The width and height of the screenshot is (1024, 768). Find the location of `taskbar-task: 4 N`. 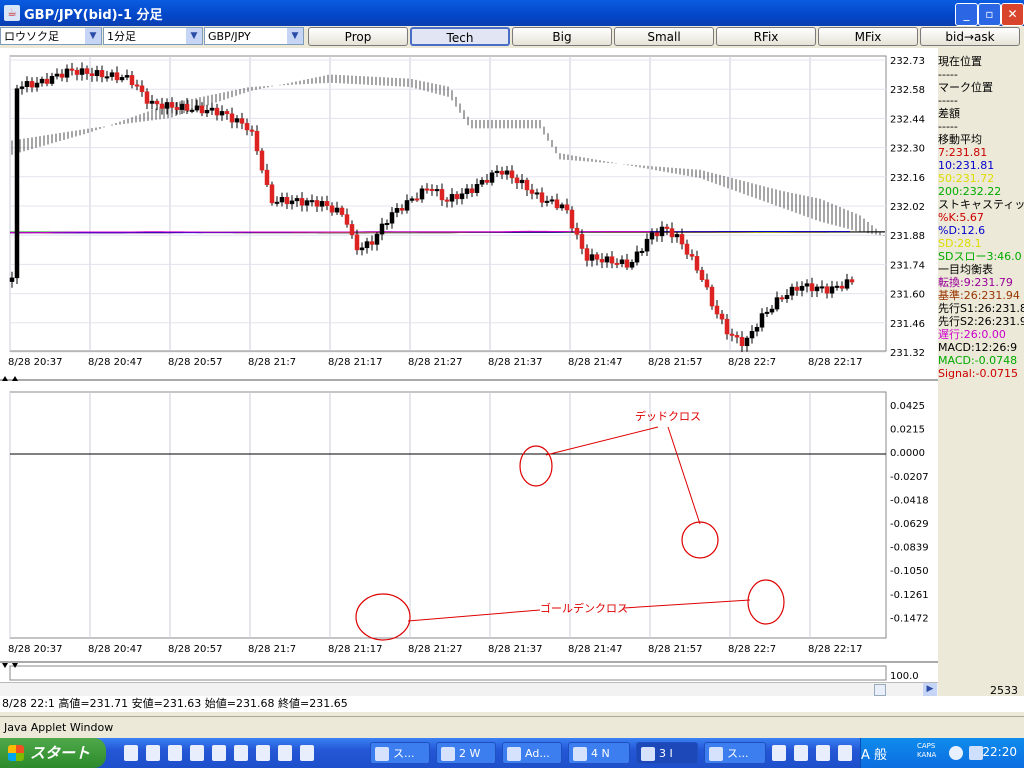

taskbar-task: 4 N is located at coordinates (599, 753).